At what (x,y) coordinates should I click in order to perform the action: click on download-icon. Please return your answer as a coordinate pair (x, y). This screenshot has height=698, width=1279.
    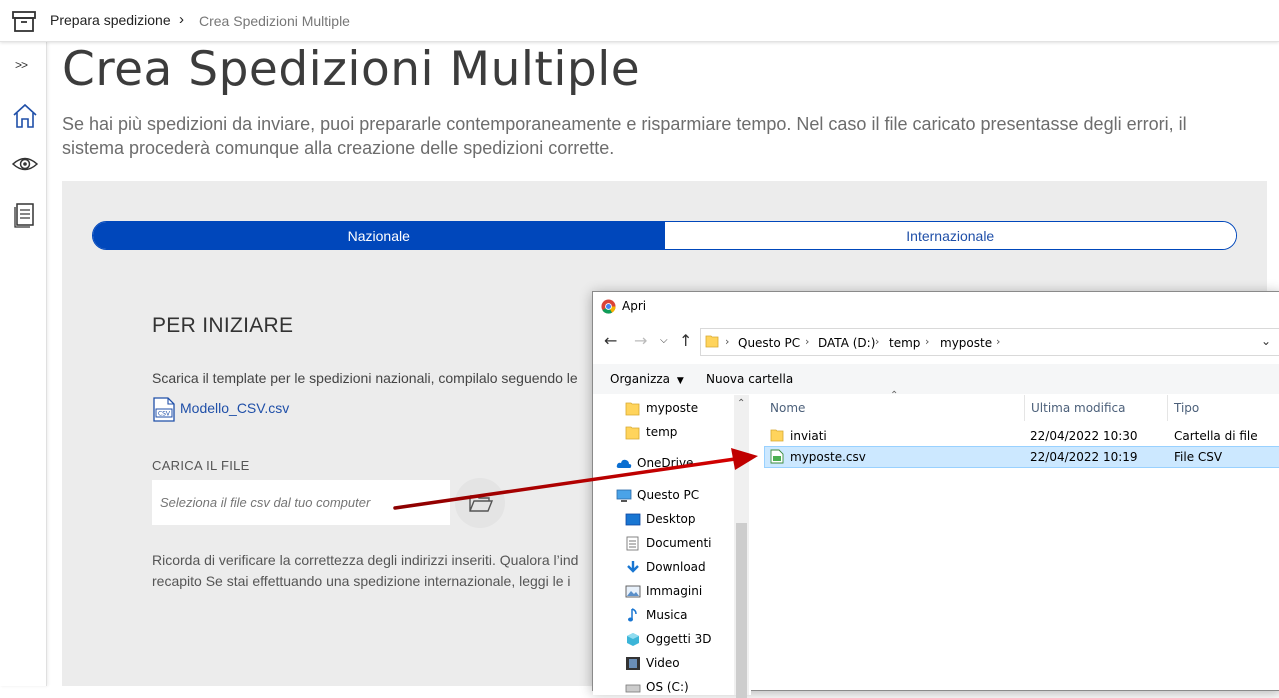
    Looking at the image, I should click on (633, 567).